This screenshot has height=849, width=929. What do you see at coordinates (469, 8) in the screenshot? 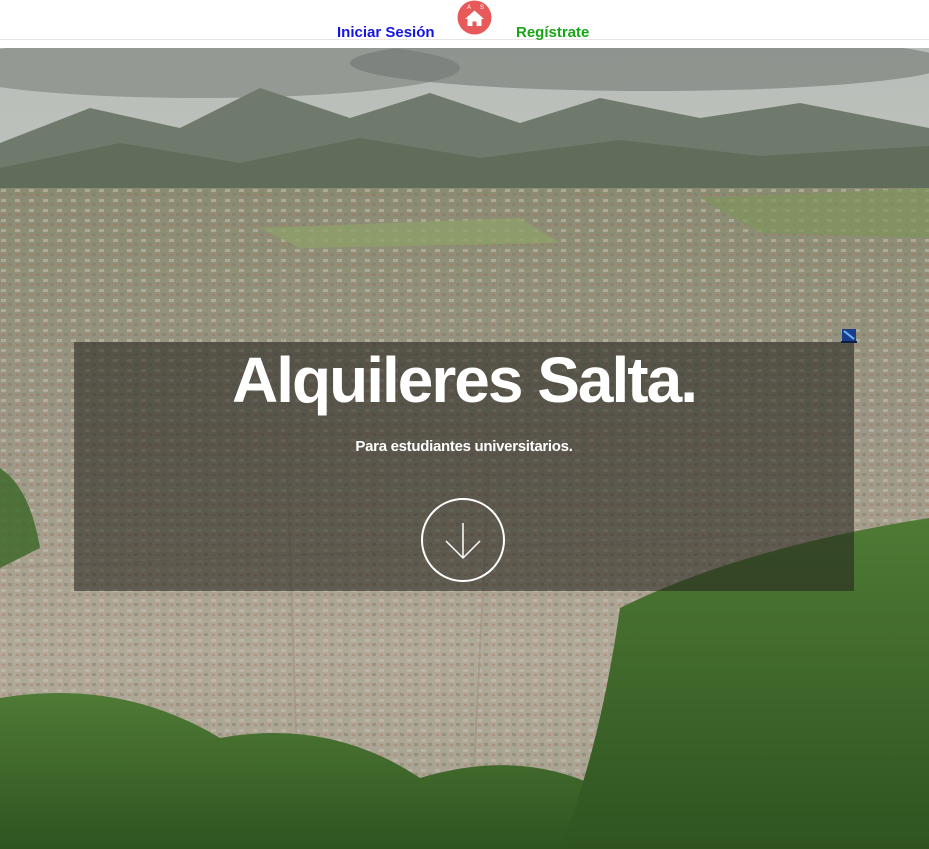
I see `svg-text: A` at bounding box center [469, 8].